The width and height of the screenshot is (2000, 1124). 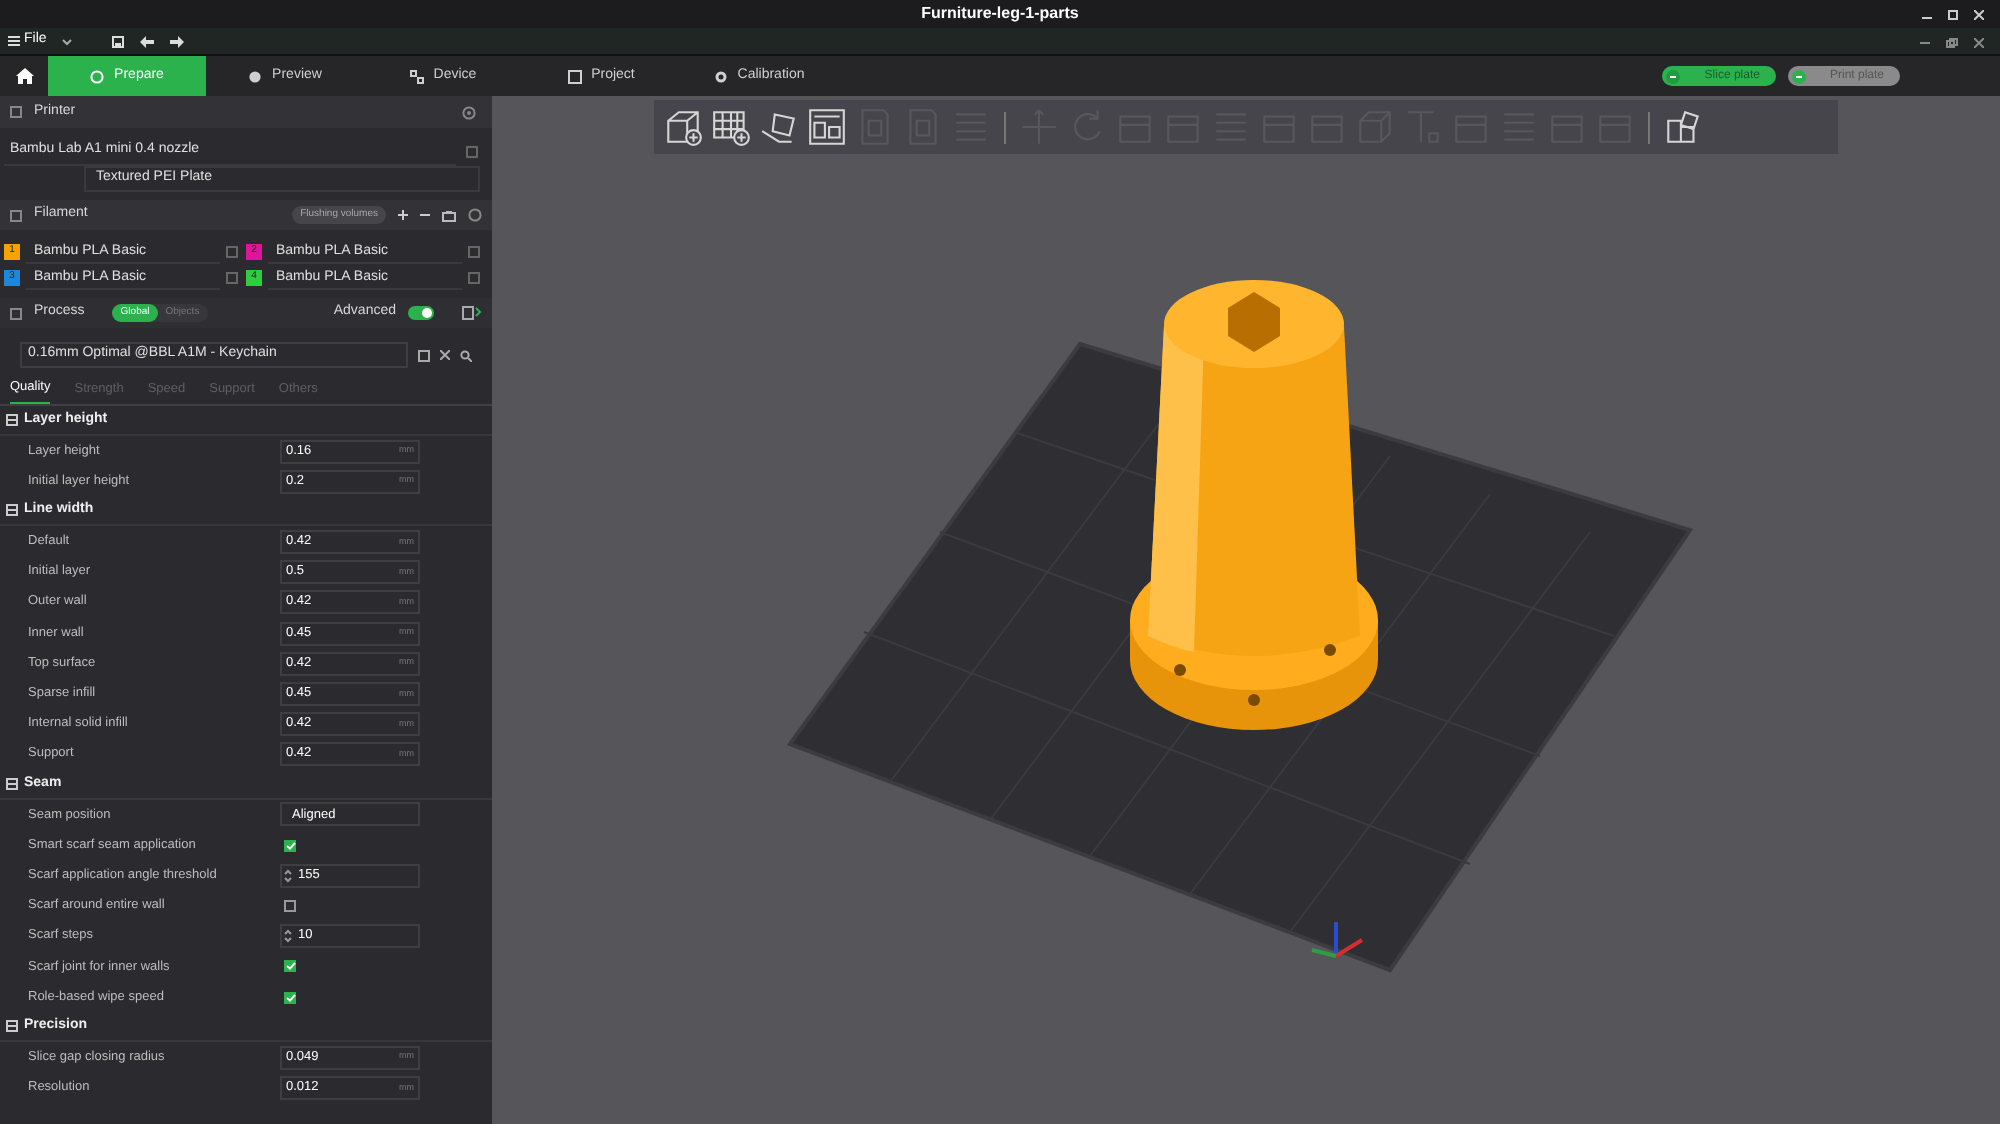 What do you see at coordinates (472, 313) in the screenshot?
I see `compare-icon` at bounding box center [472, 313].